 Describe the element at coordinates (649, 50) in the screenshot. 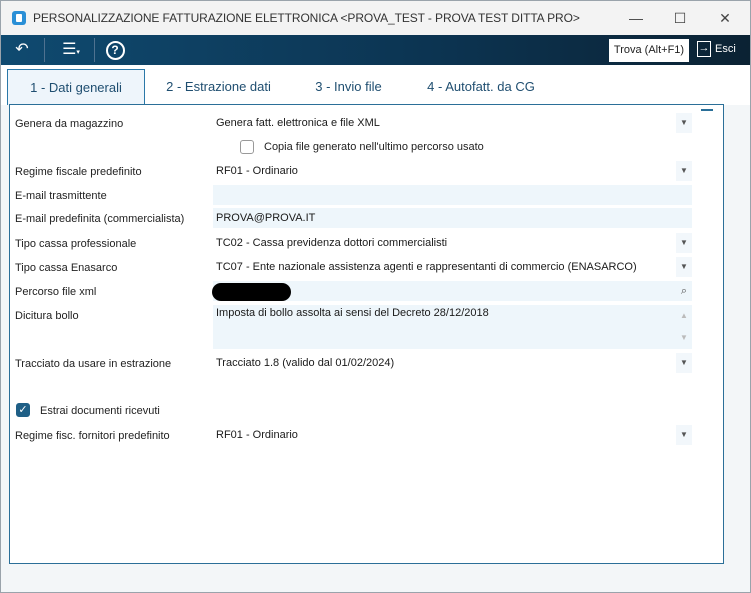

I see `find-button: Trova (Alt+F1)` at that location.